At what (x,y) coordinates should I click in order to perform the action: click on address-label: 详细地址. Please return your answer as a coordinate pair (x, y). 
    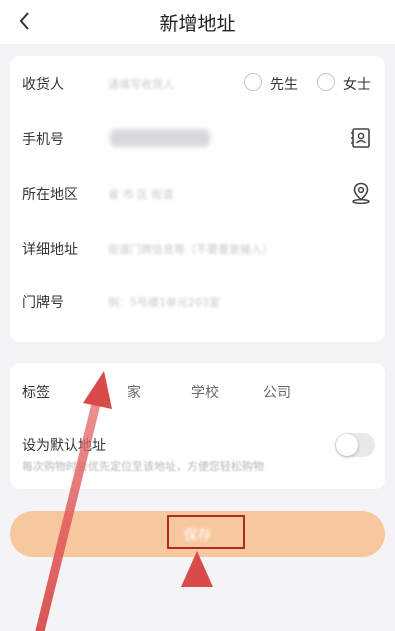
    Looking at the image, I should click on (50, 250).